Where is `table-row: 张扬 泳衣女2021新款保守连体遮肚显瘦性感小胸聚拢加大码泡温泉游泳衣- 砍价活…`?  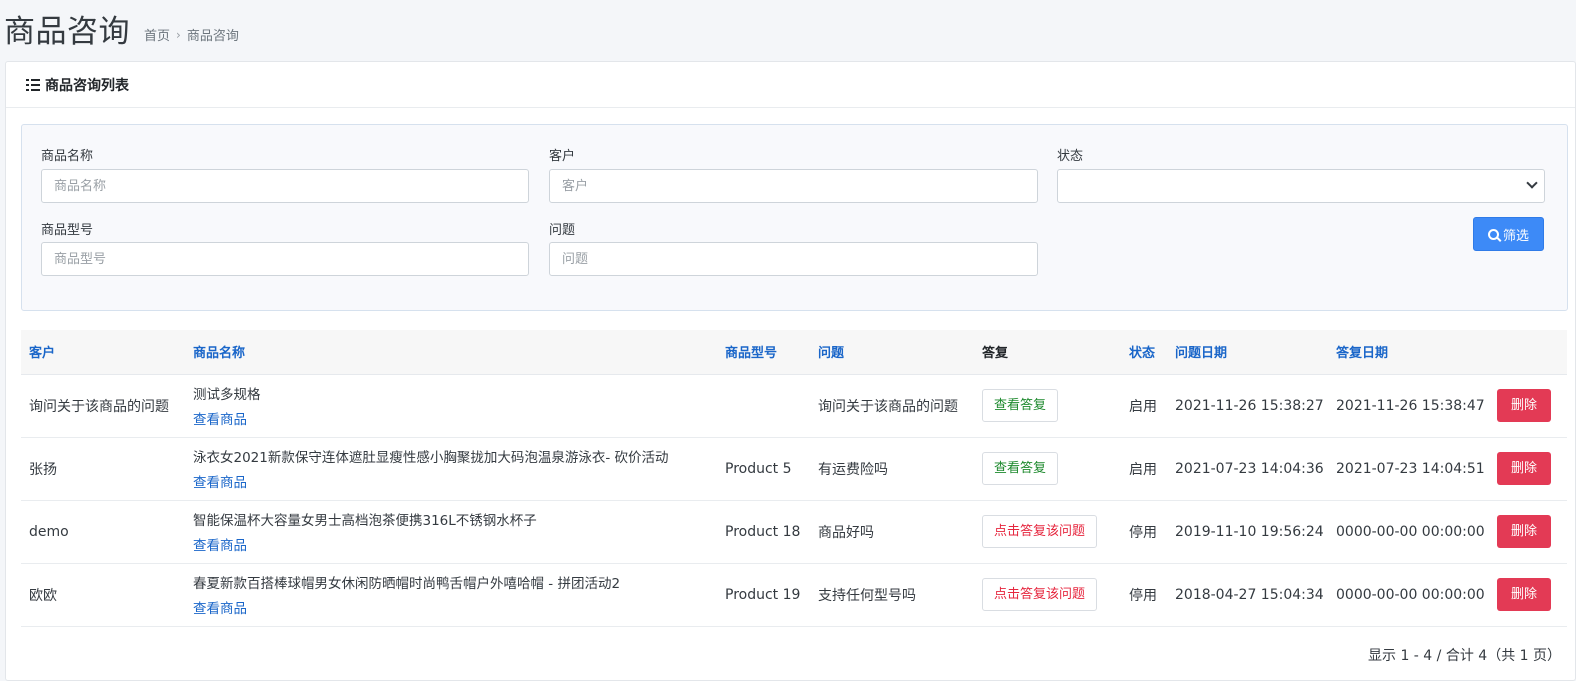
table-row: 张扬 泳衣女2021新款保守连体遮肚显瘦性感小胸聚拢加大码泡温泉游泳衣- 砍价活… is located at coordinates (794, 468).